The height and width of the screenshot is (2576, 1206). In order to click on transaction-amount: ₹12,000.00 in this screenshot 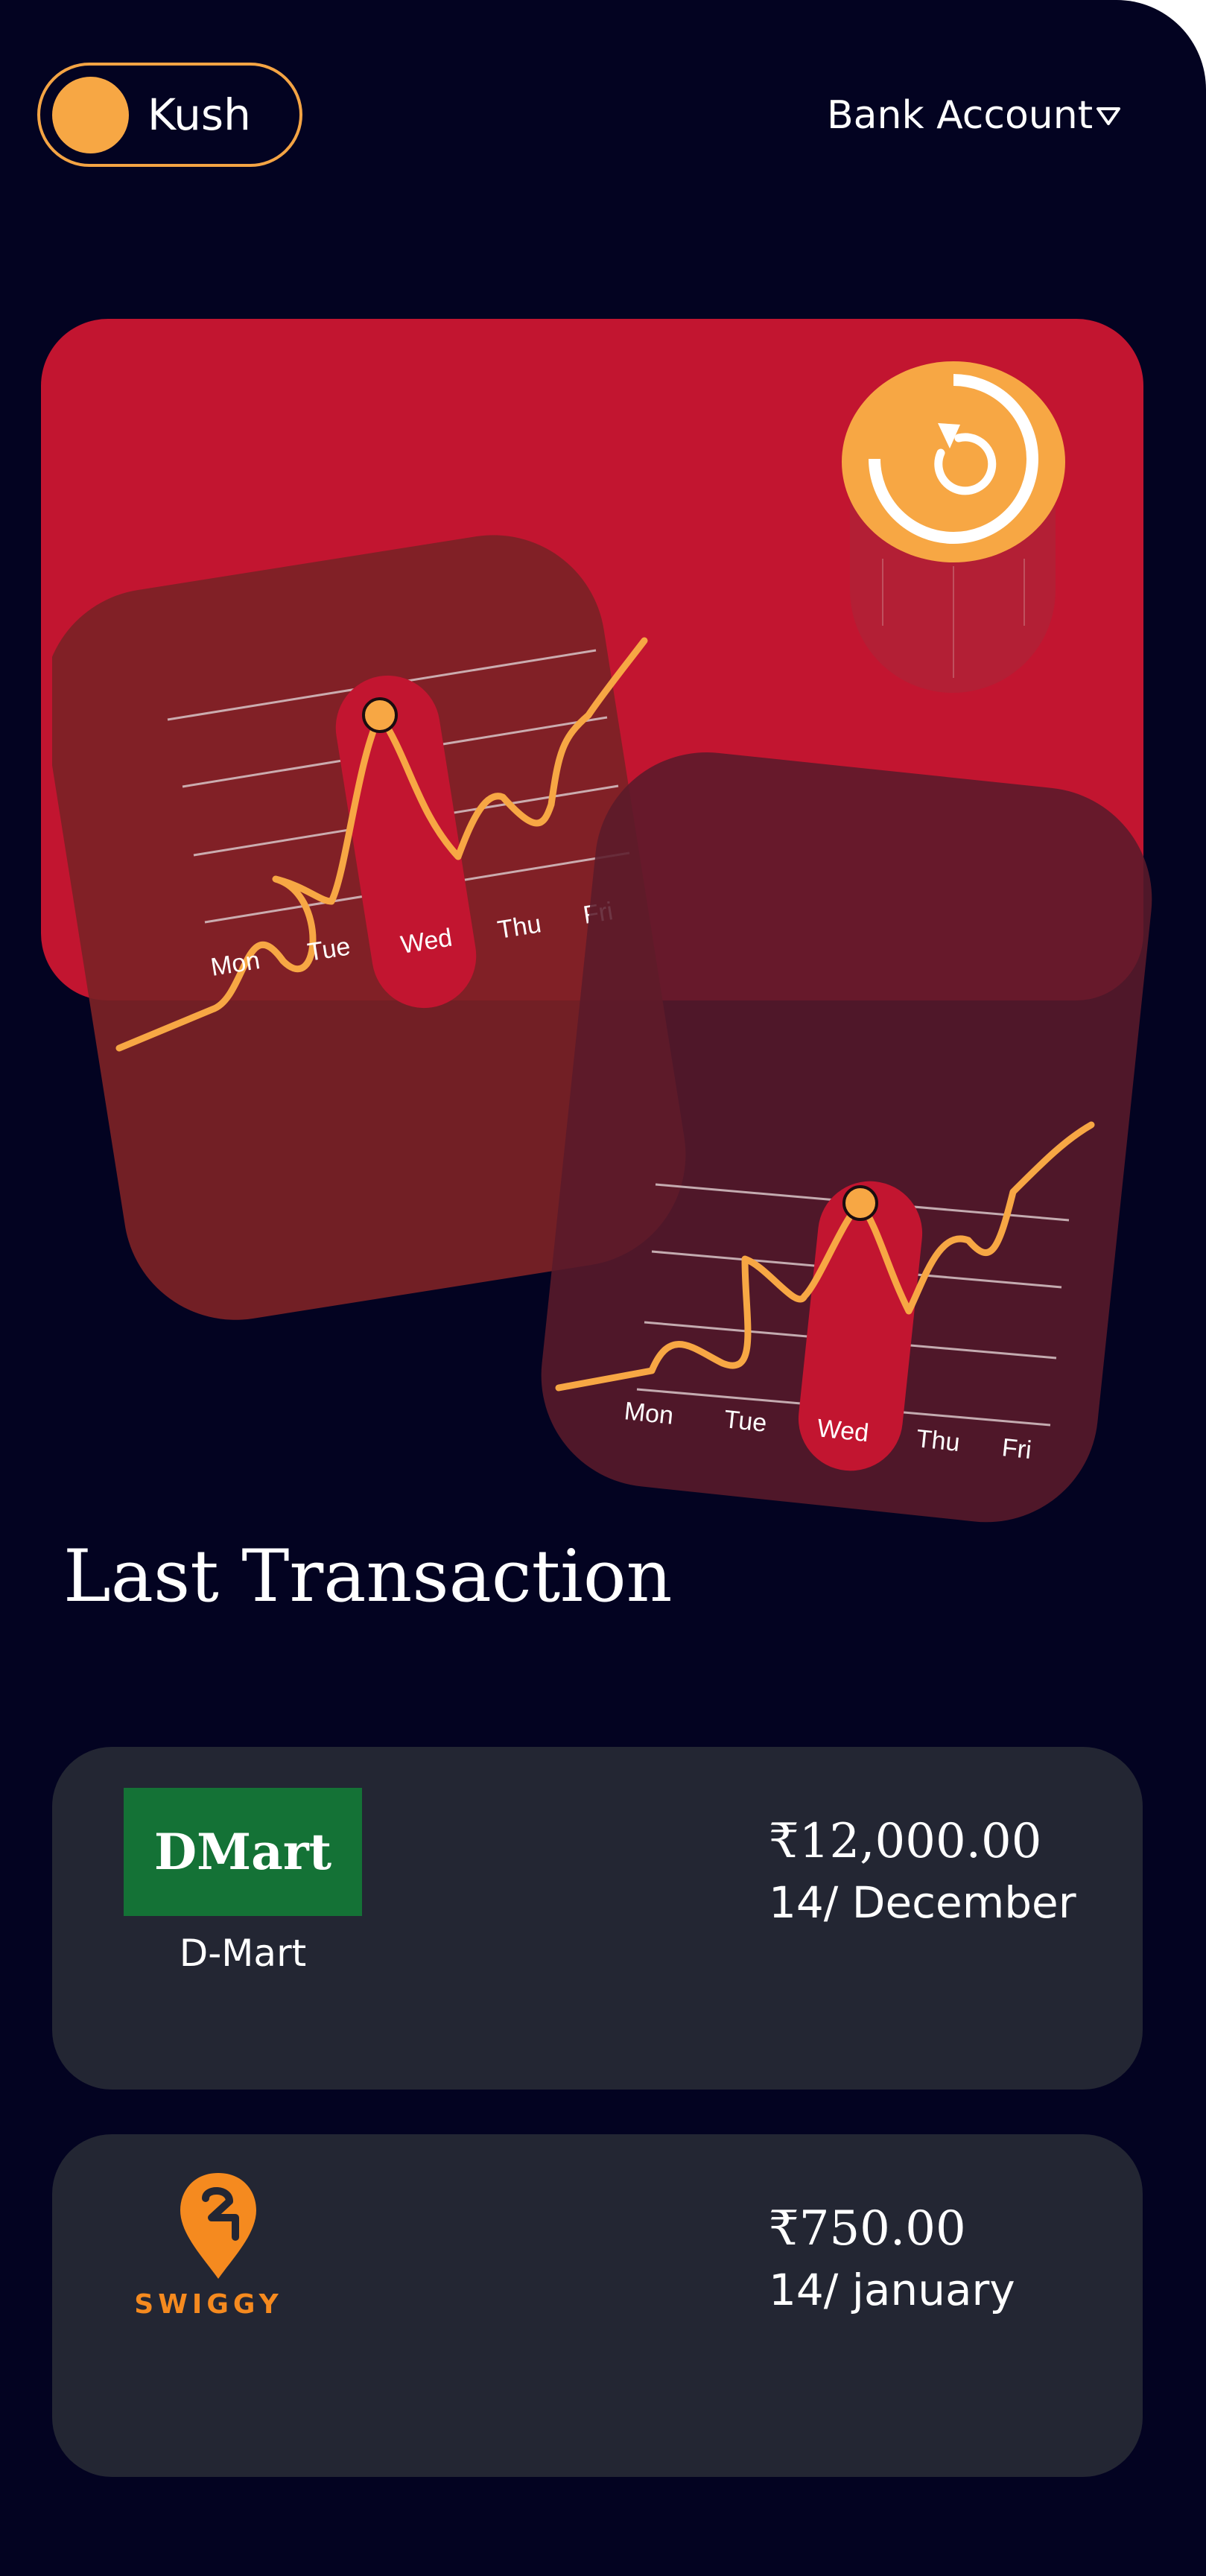, I will do `click(905, 1842)`.